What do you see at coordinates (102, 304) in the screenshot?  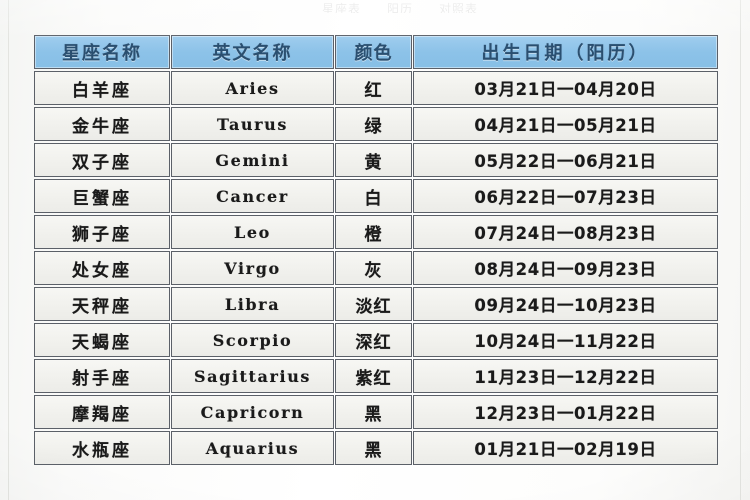 I see `zodiac-name-cell: 天秤座` at bounding box center [102, 304].